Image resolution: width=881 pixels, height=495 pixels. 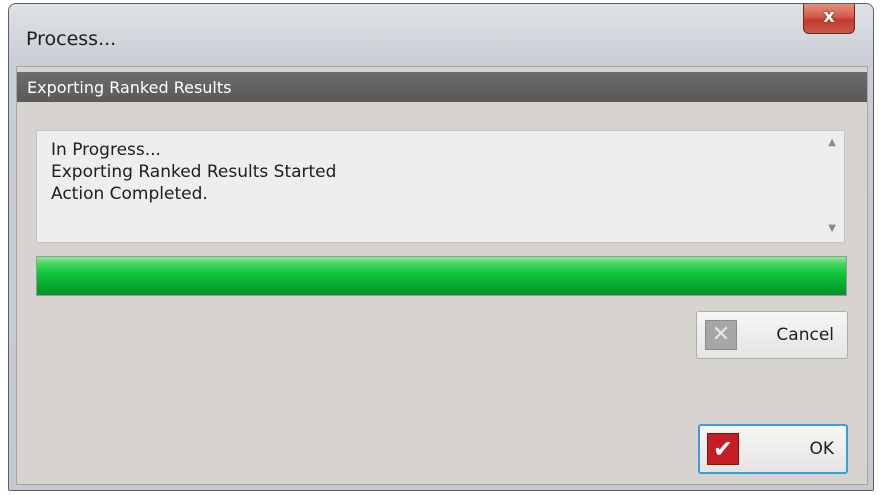 I want to click on ok-button: ✔ OK, so click(x=773, y=449).